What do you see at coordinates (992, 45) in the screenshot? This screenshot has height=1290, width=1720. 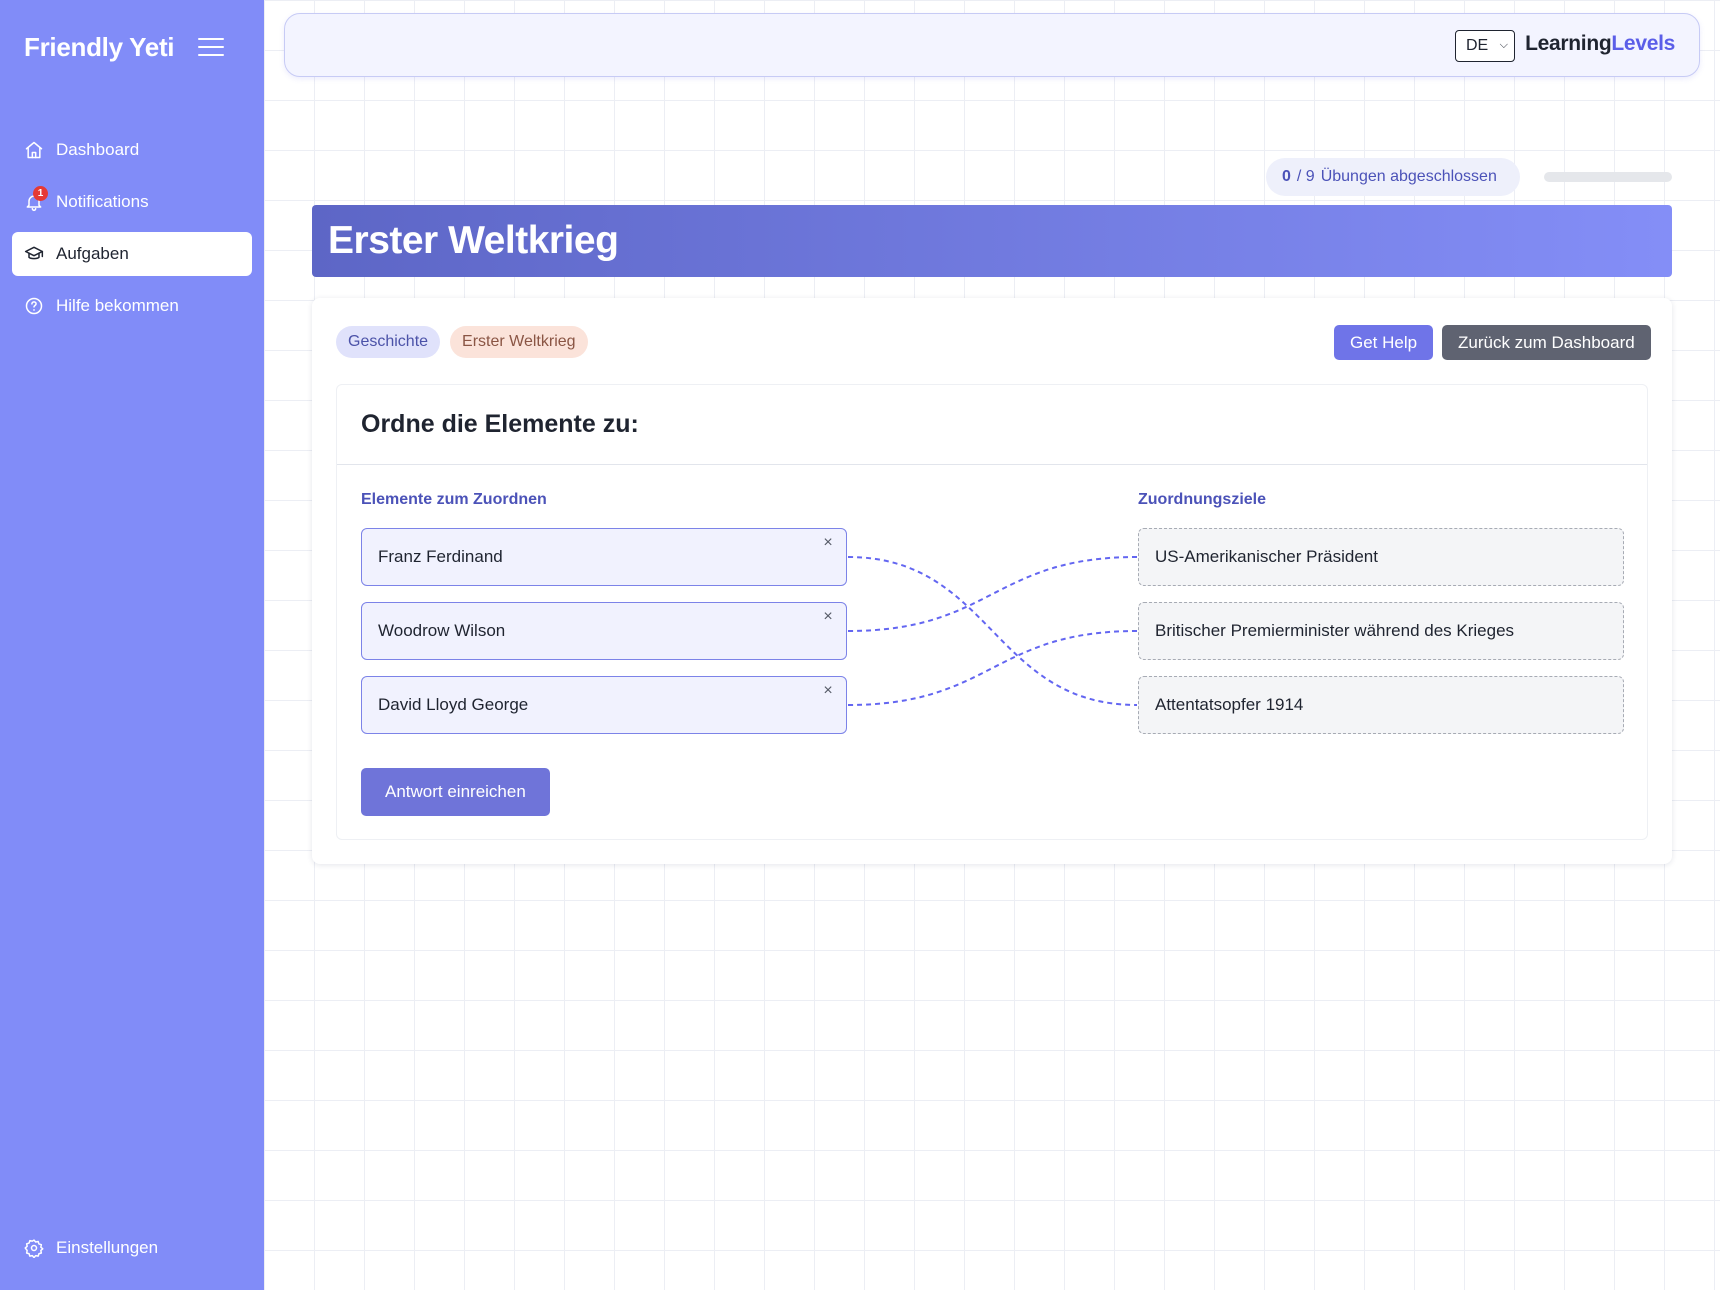 I see `top-bar: DE ⌵ LearningLevels` at bounding box center [992, 45].